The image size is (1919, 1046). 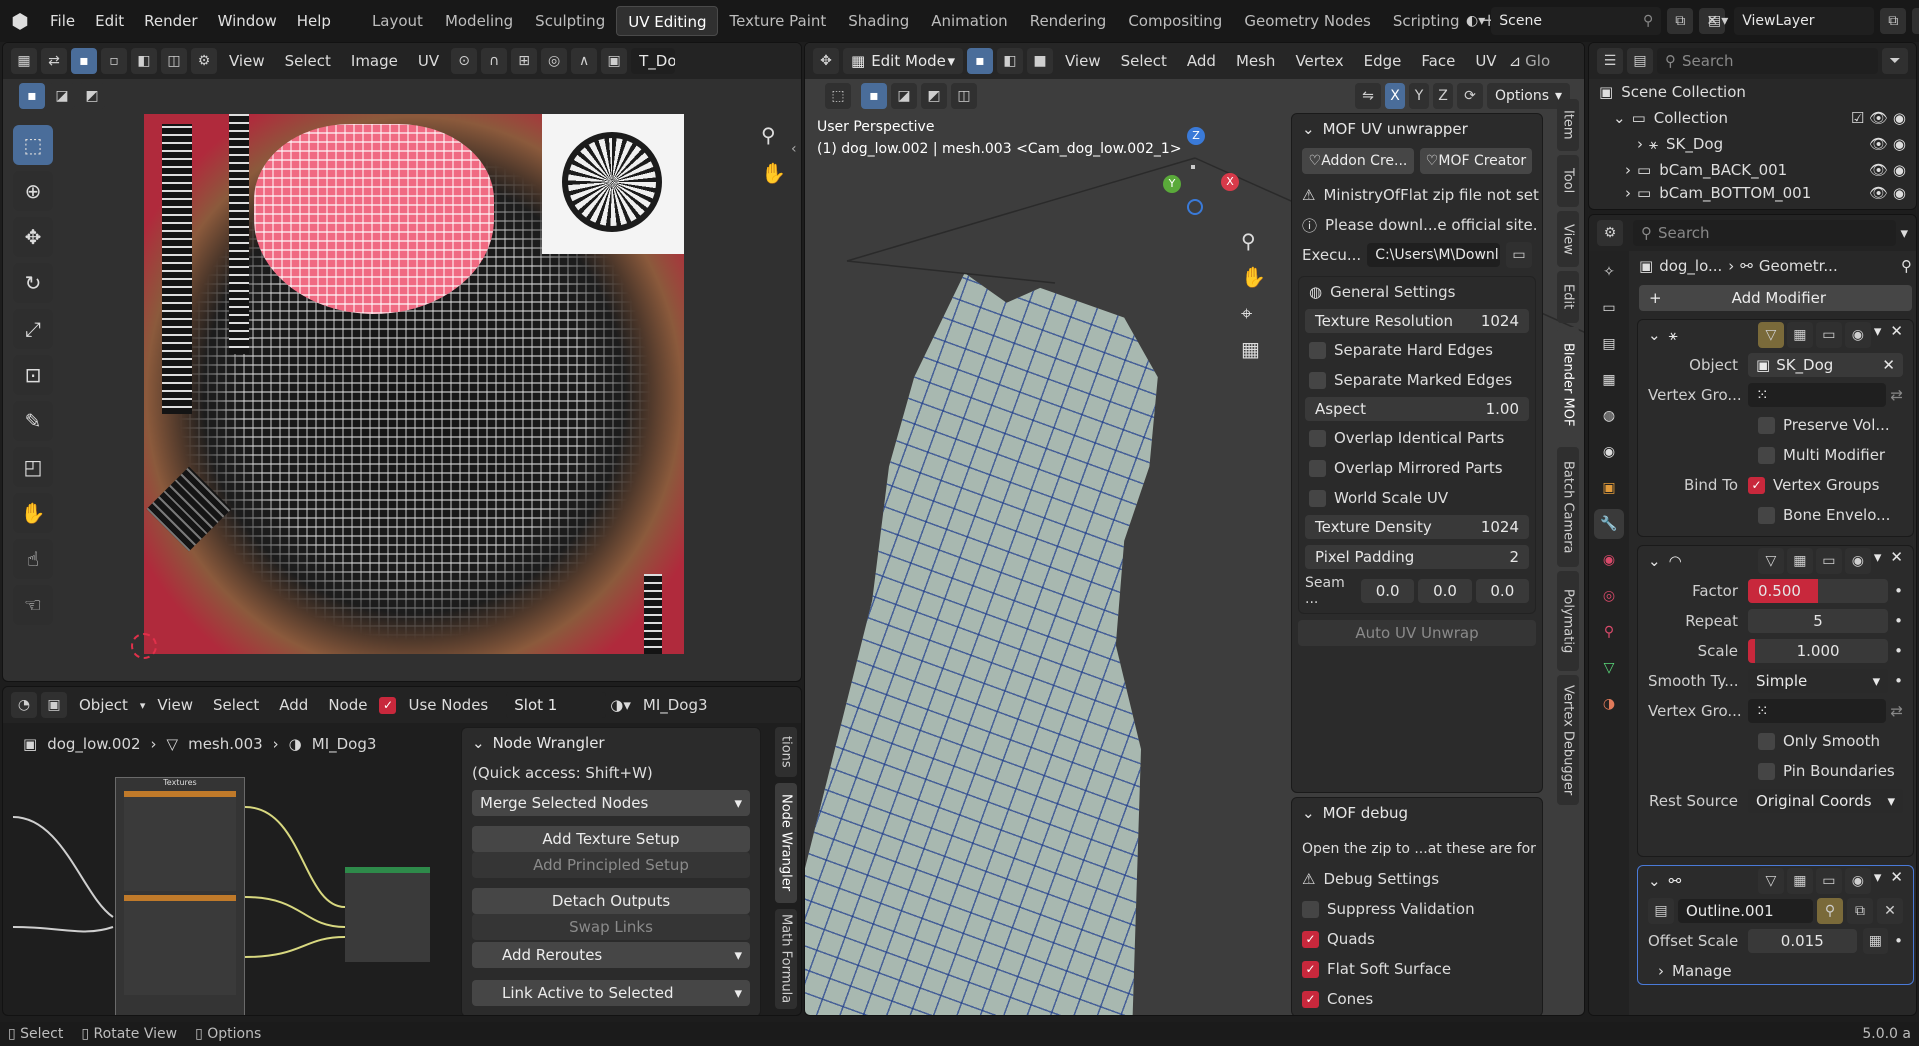 I want to click on bind-to-row: Bind To ✓ Vertex Groups, so click(x=1775, y=485).